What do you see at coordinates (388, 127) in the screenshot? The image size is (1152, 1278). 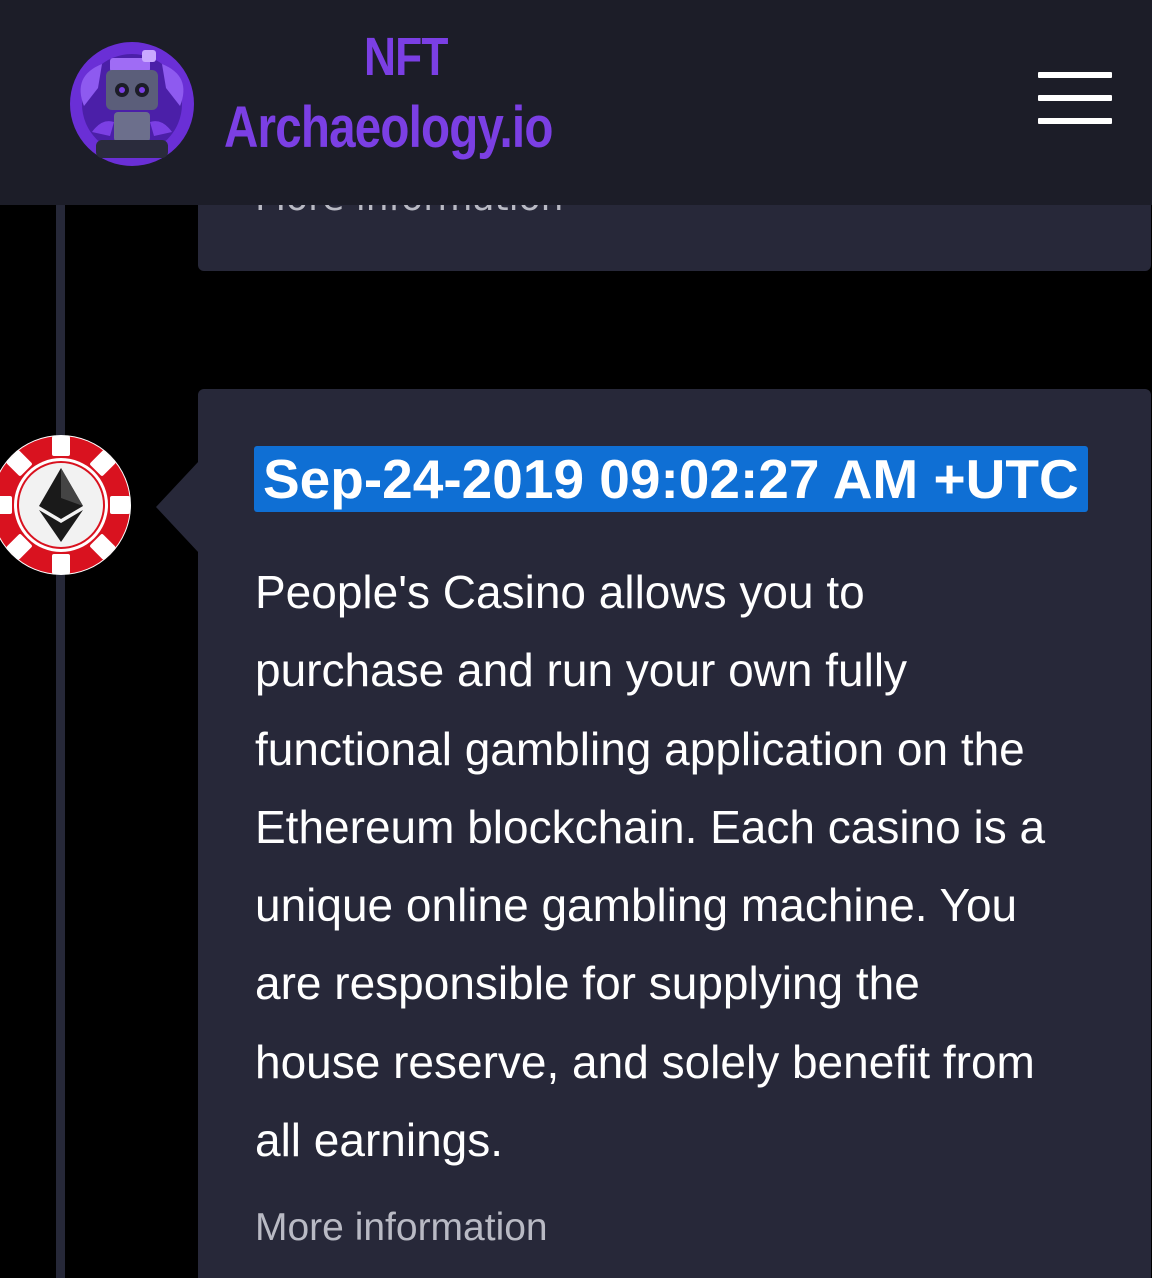 I see `logo-text-archaeology: Archaeology.io` at bounding box center [388, 127].